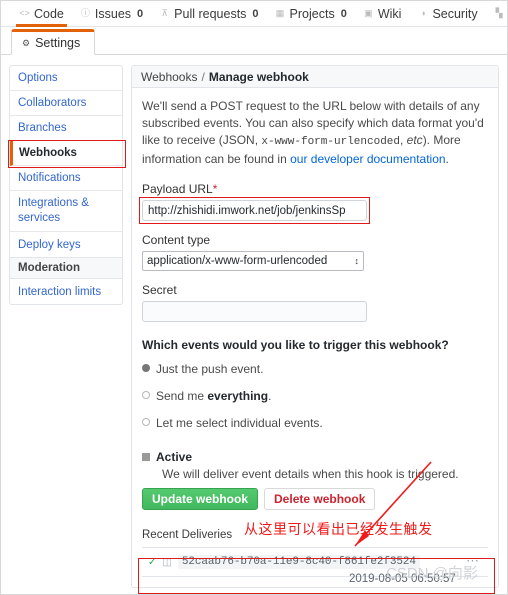  I want to click on nav-item-issues: ⓘ Issues 0, so click(111, 13).